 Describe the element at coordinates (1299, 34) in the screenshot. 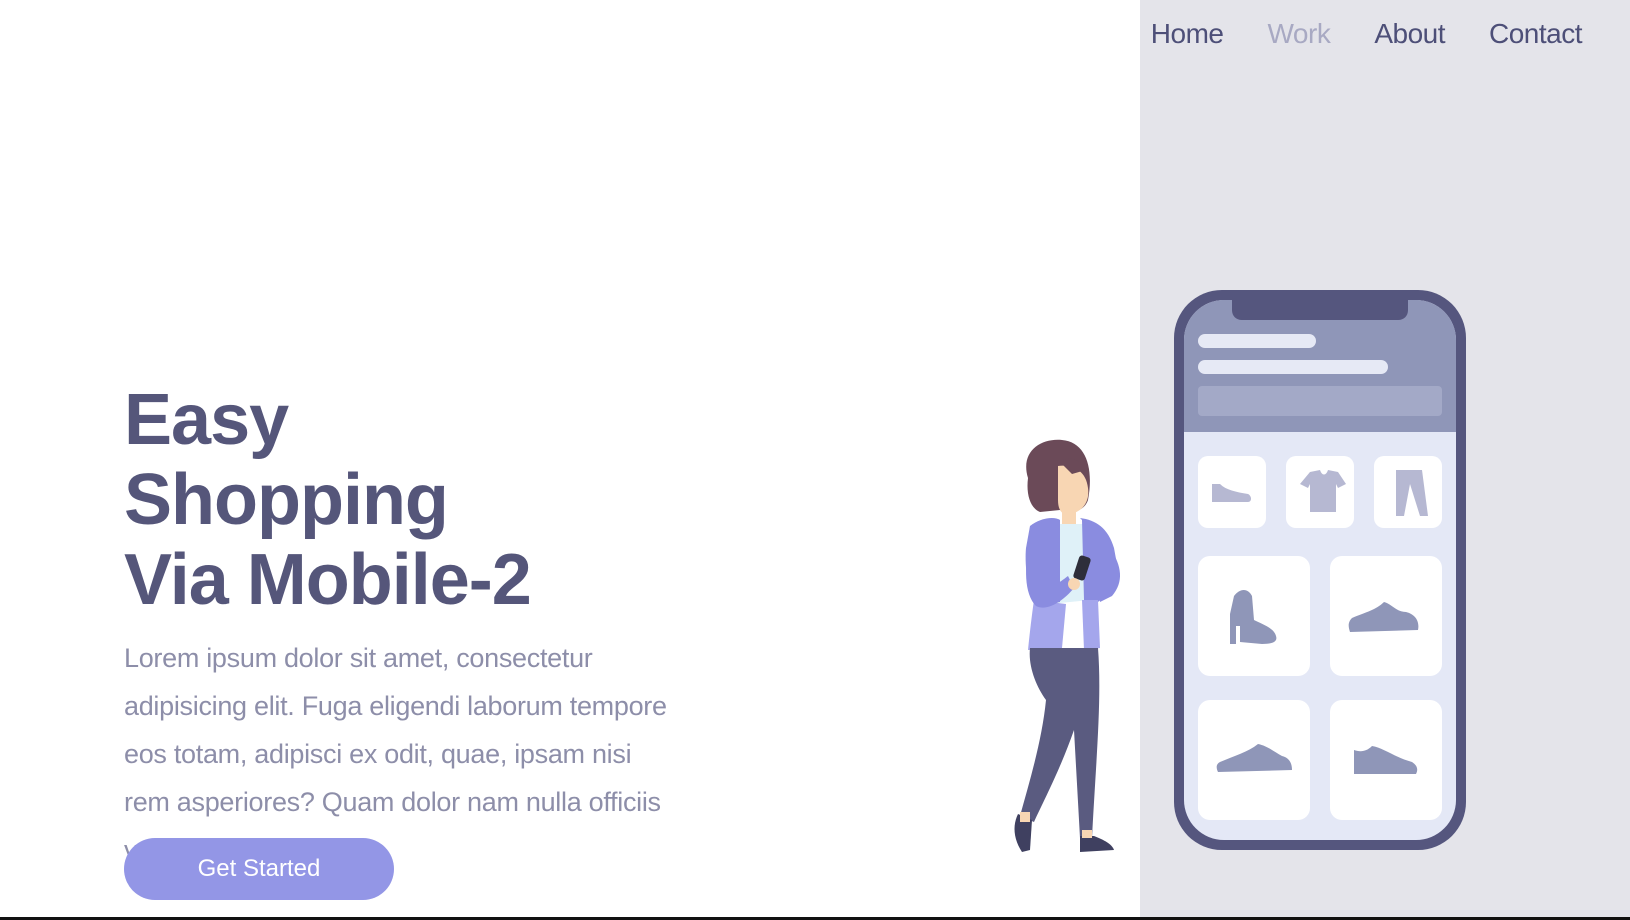

I see `nav-work-link: Work` at that location.